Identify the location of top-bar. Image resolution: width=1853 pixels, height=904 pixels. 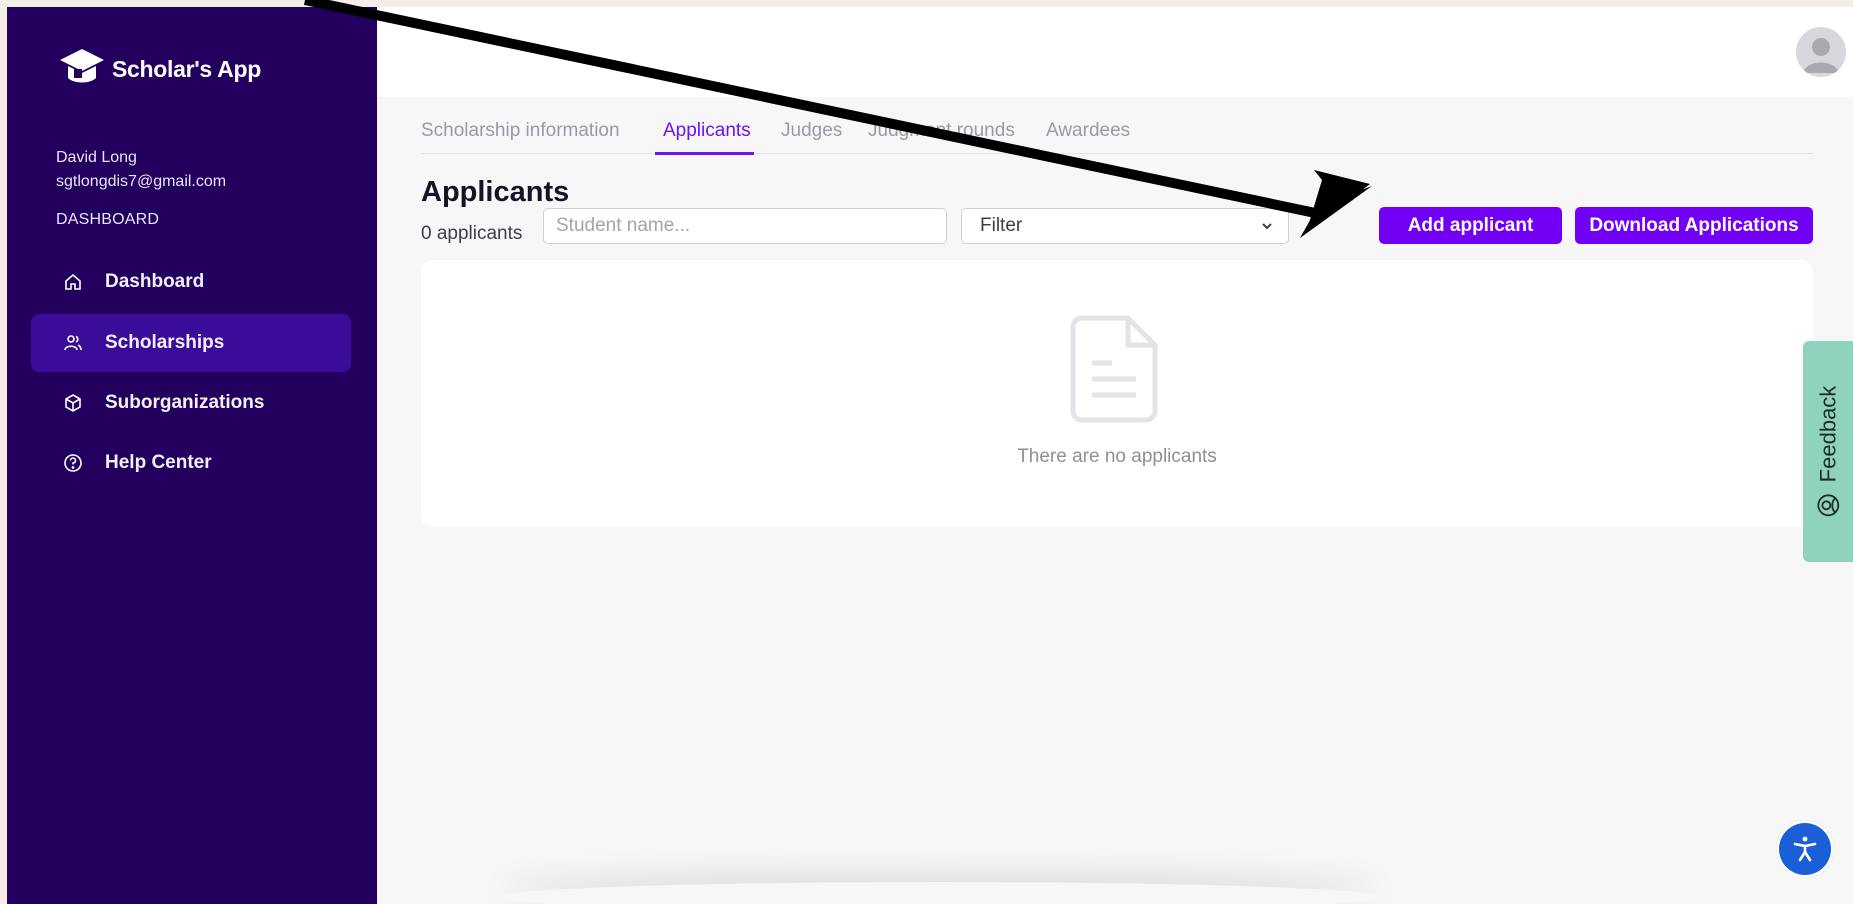
(1115, 52).